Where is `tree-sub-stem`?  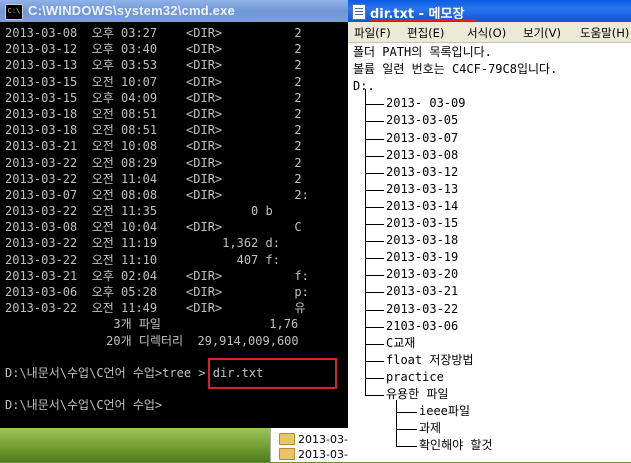 tree-sub-stem is located at coordinates (396, 423).